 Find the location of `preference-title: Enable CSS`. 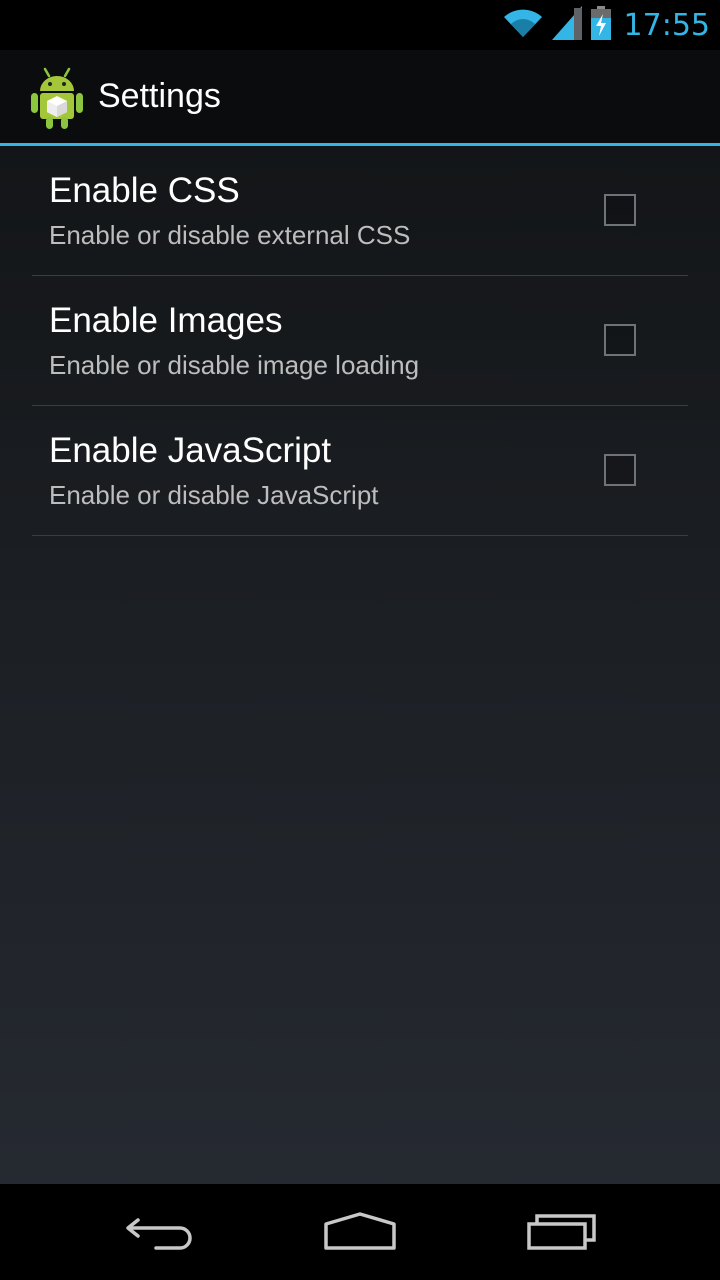

preference-title: Enable CSS is located at coordinates (144, 190).